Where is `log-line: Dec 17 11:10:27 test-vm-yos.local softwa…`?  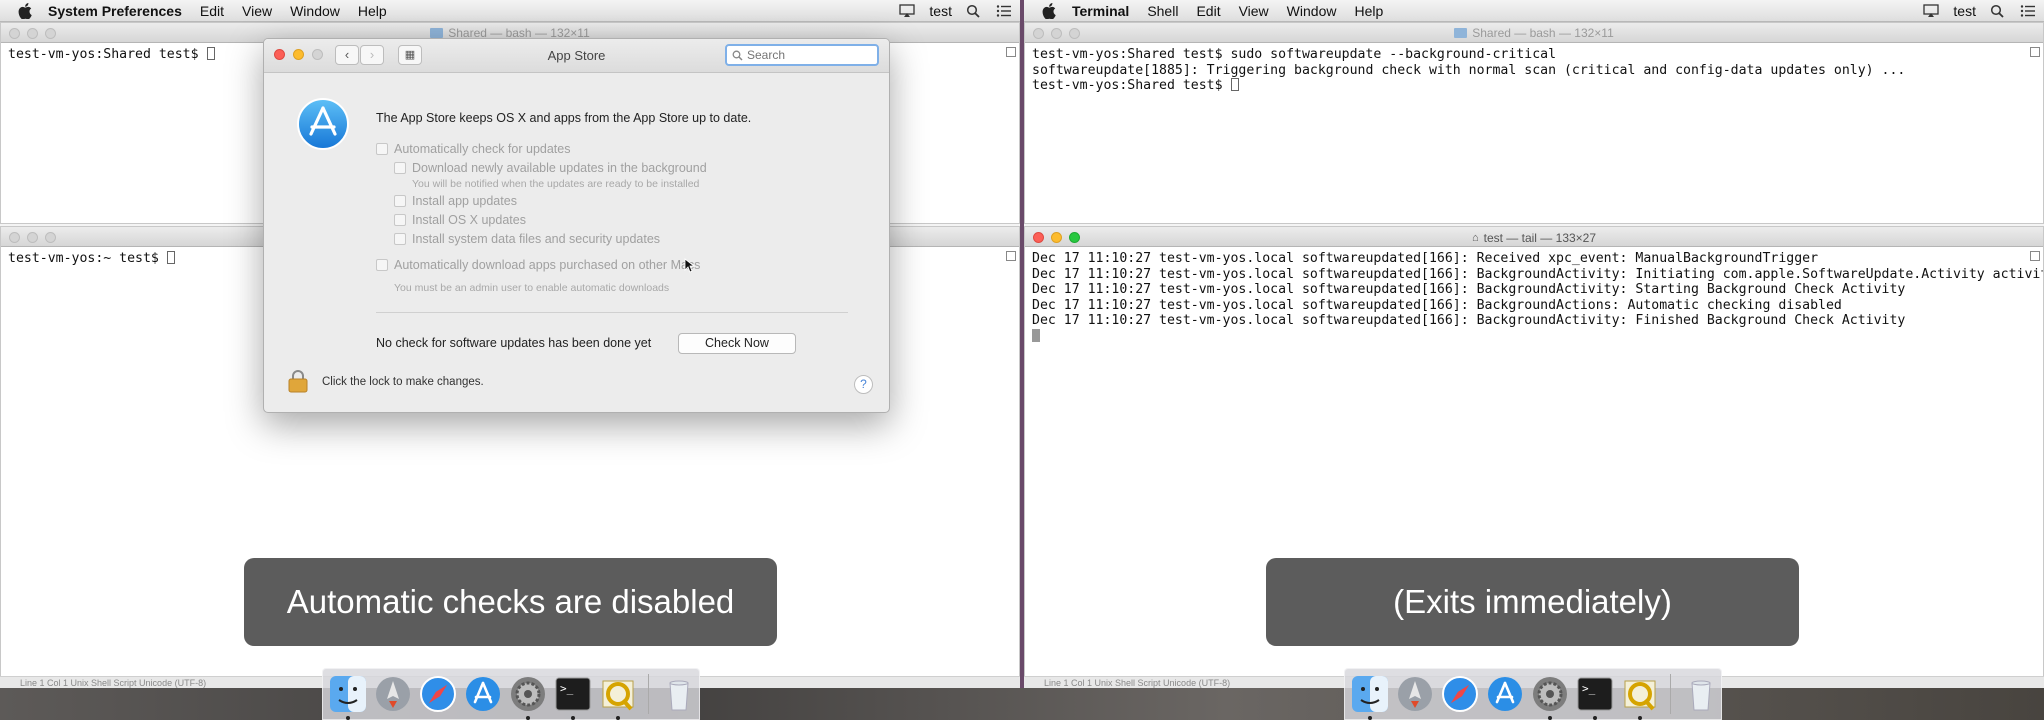
log-line: Dec 17 11:10:27 test-vm-yos.local softwa… is located at coordinates (1469, 321).